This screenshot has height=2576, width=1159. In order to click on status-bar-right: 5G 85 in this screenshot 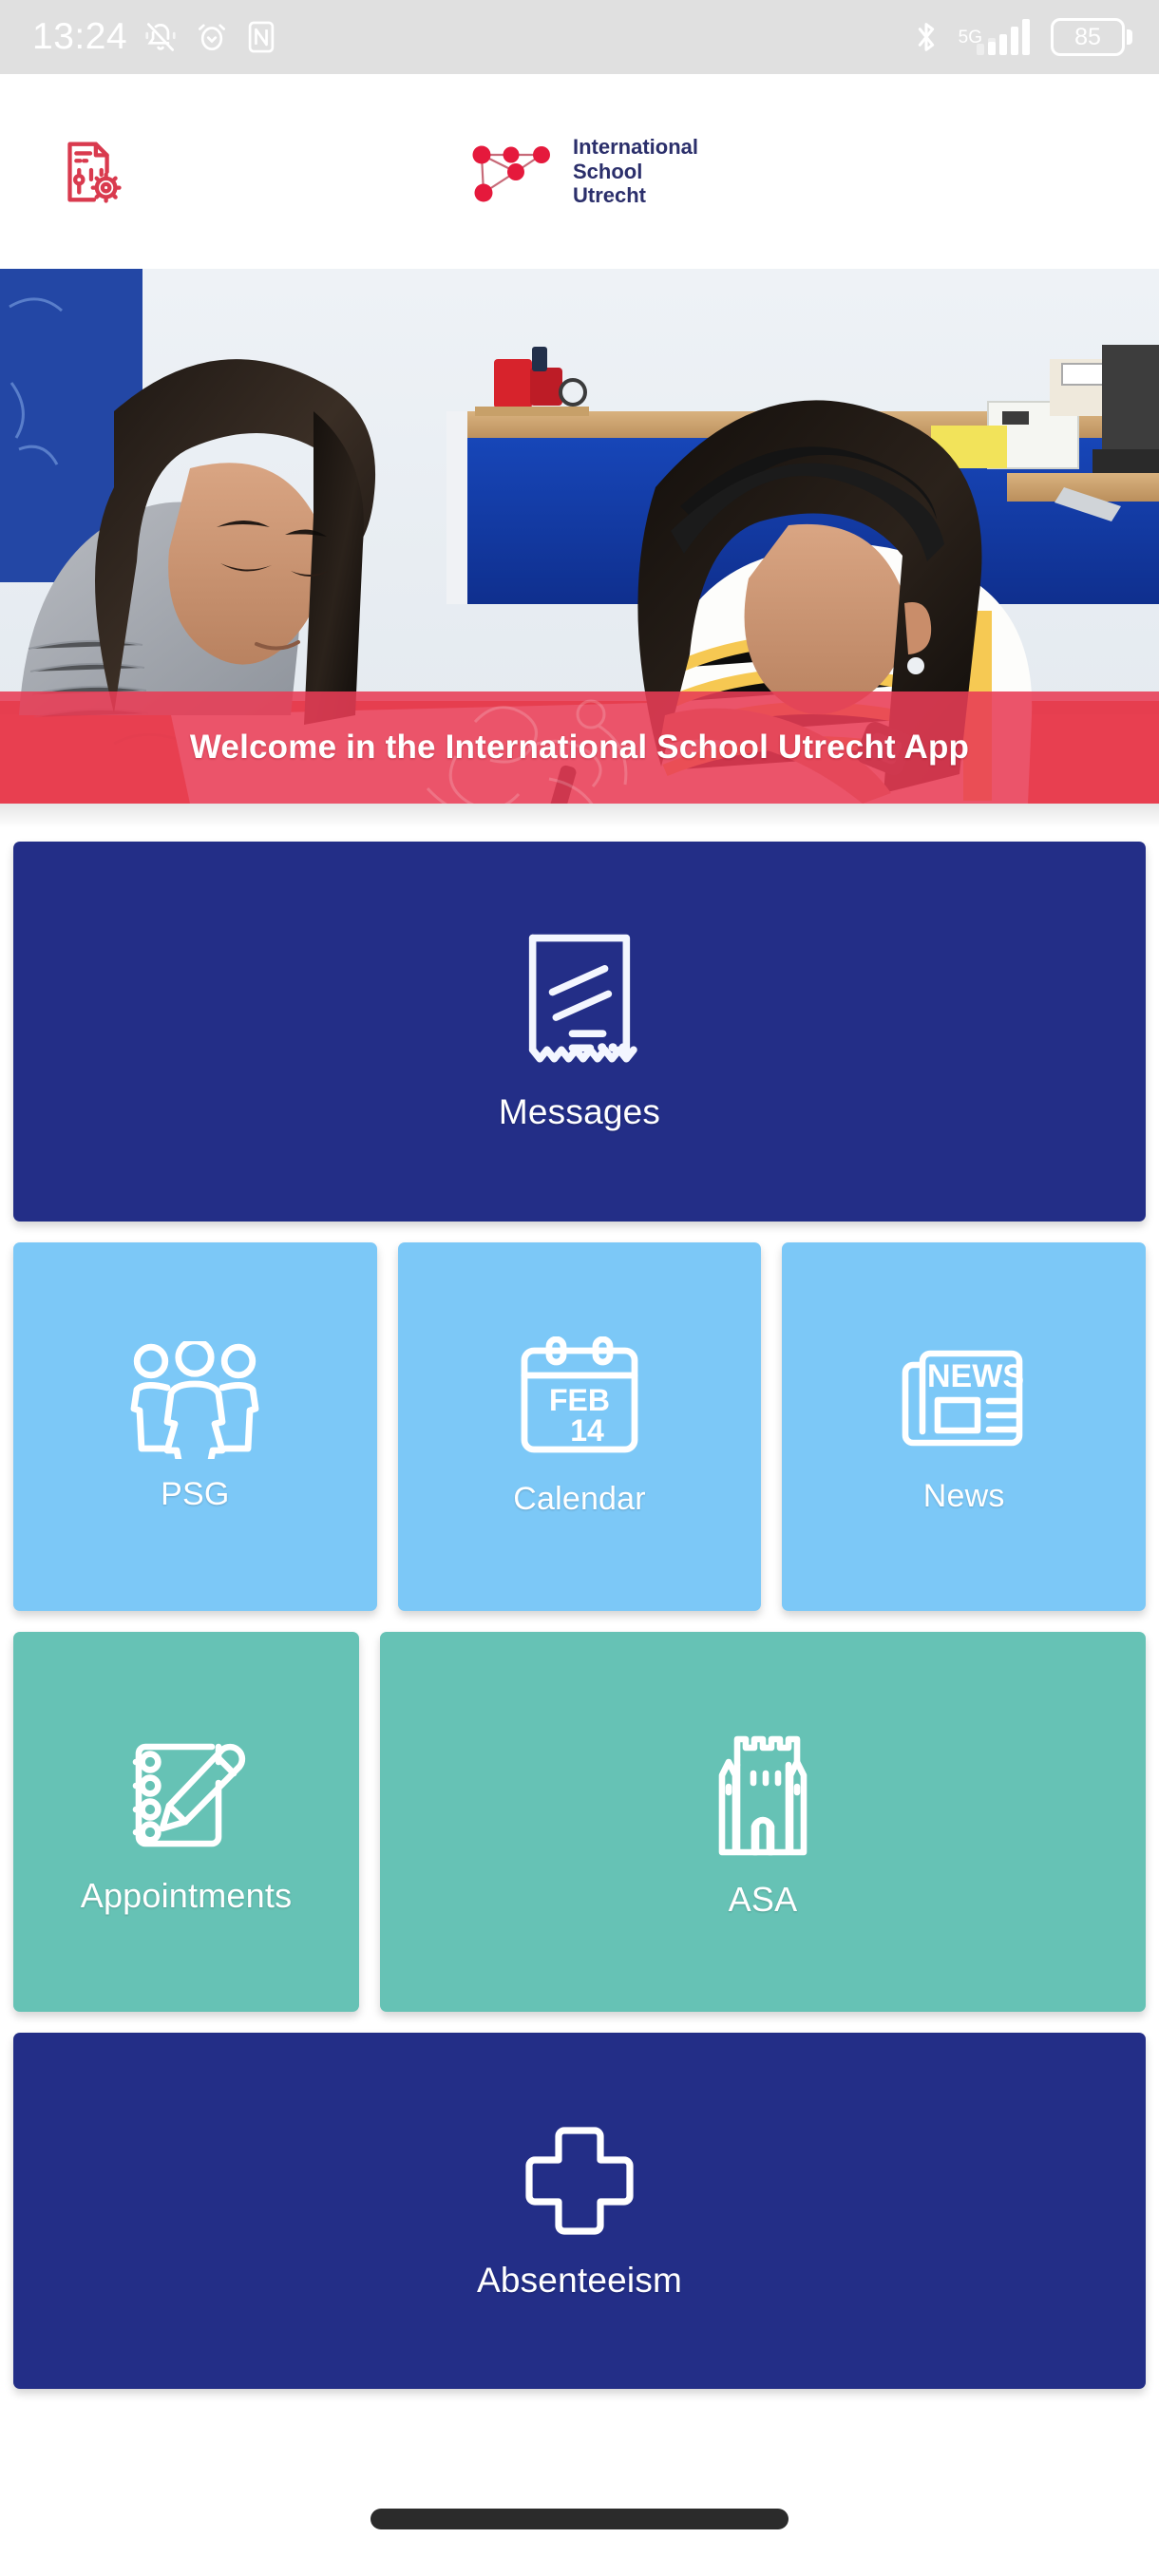, I will do `click(1020, 37)`.